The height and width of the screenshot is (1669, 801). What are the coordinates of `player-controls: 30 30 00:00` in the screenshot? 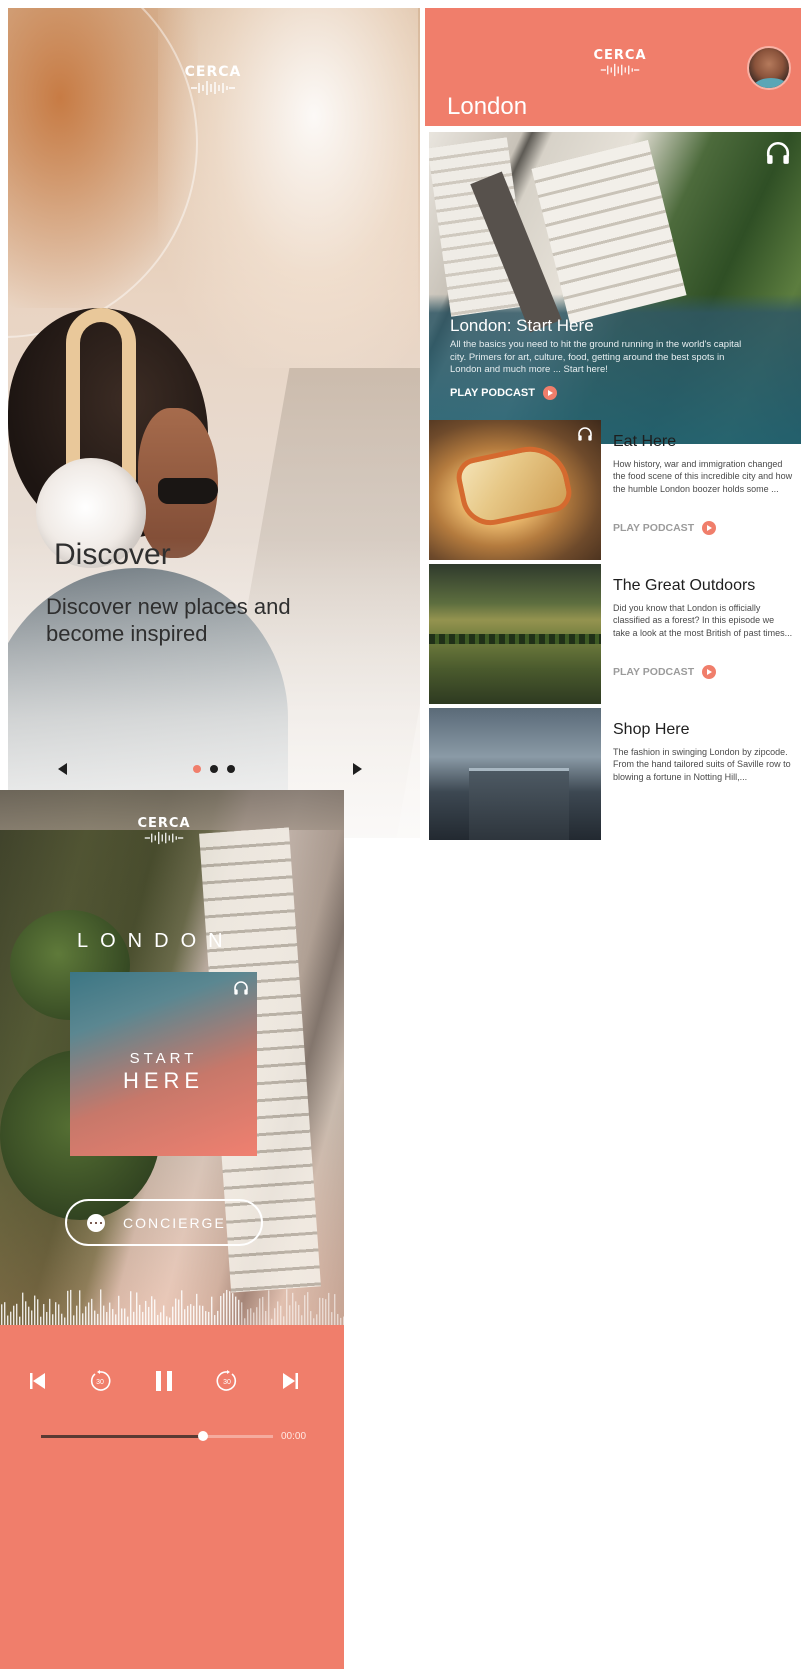 It's located at (172, 1497).